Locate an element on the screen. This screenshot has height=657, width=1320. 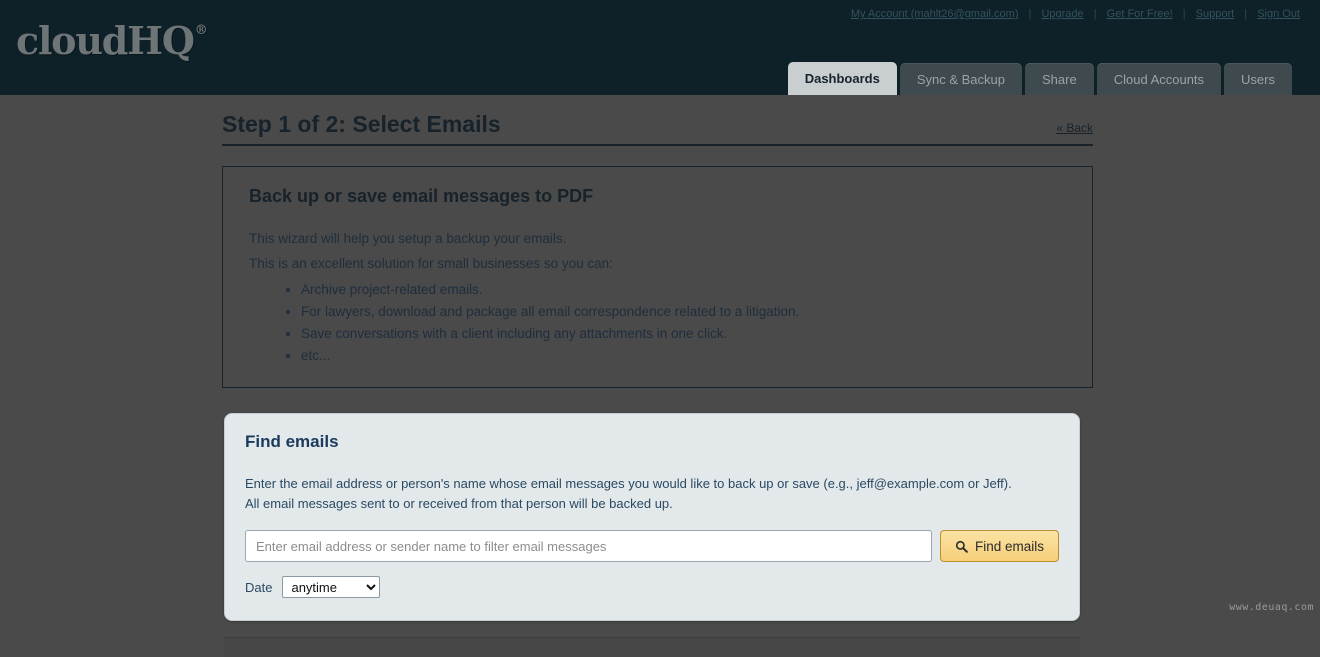
get-for-free-link: Get For Free! is located at coordinates (1140, 14).